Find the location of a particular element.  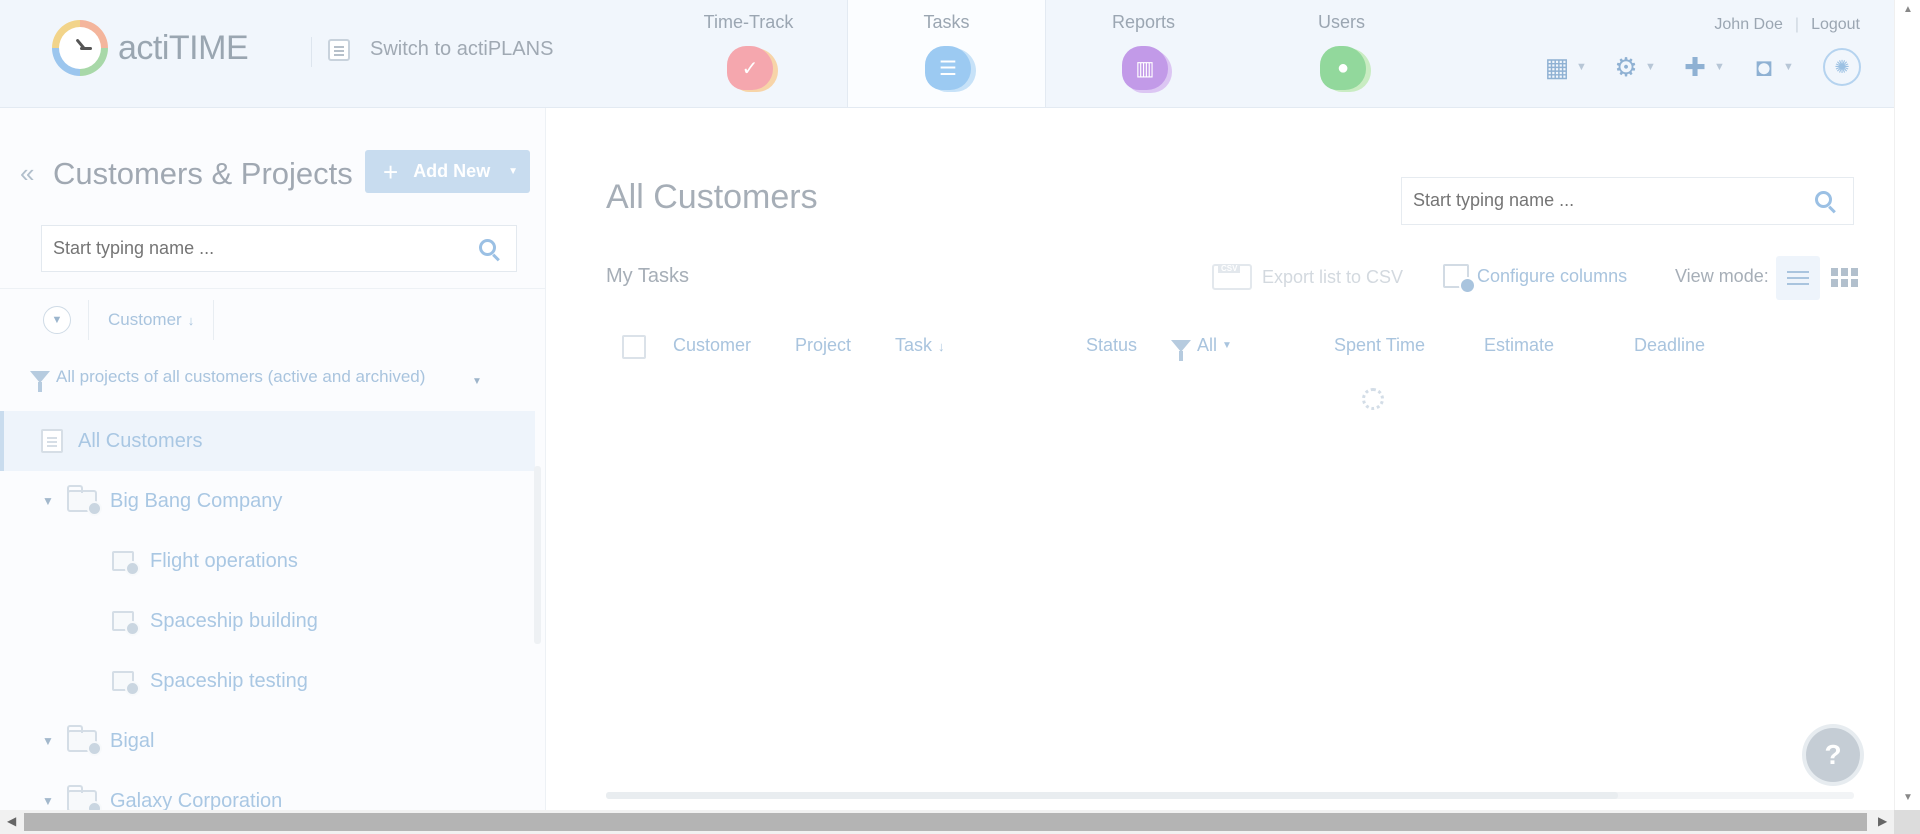

nav-tab-reports: Reports ▥ is located at coordinates (1143, 53).